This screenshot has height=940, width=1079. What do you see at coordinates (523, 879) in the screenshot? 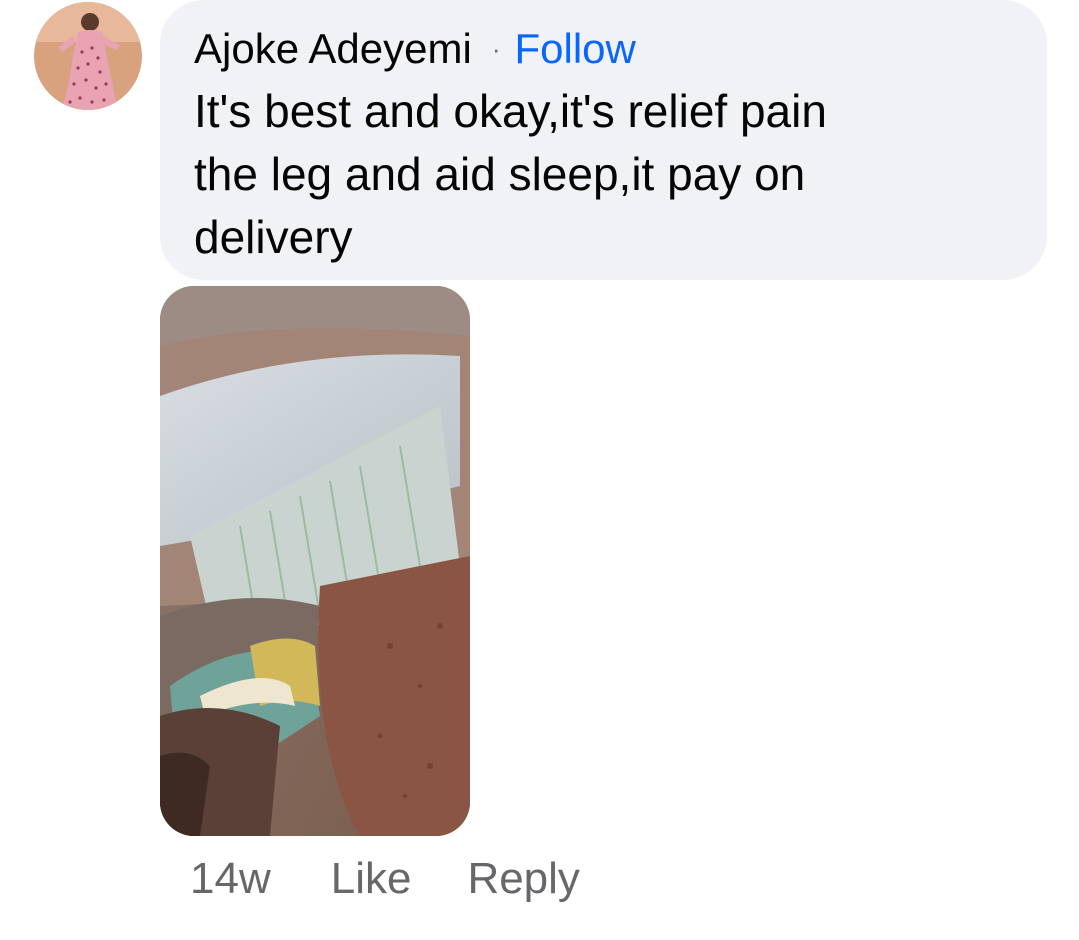
I see `reply-button: Reply` at bounding box center [523, 879].